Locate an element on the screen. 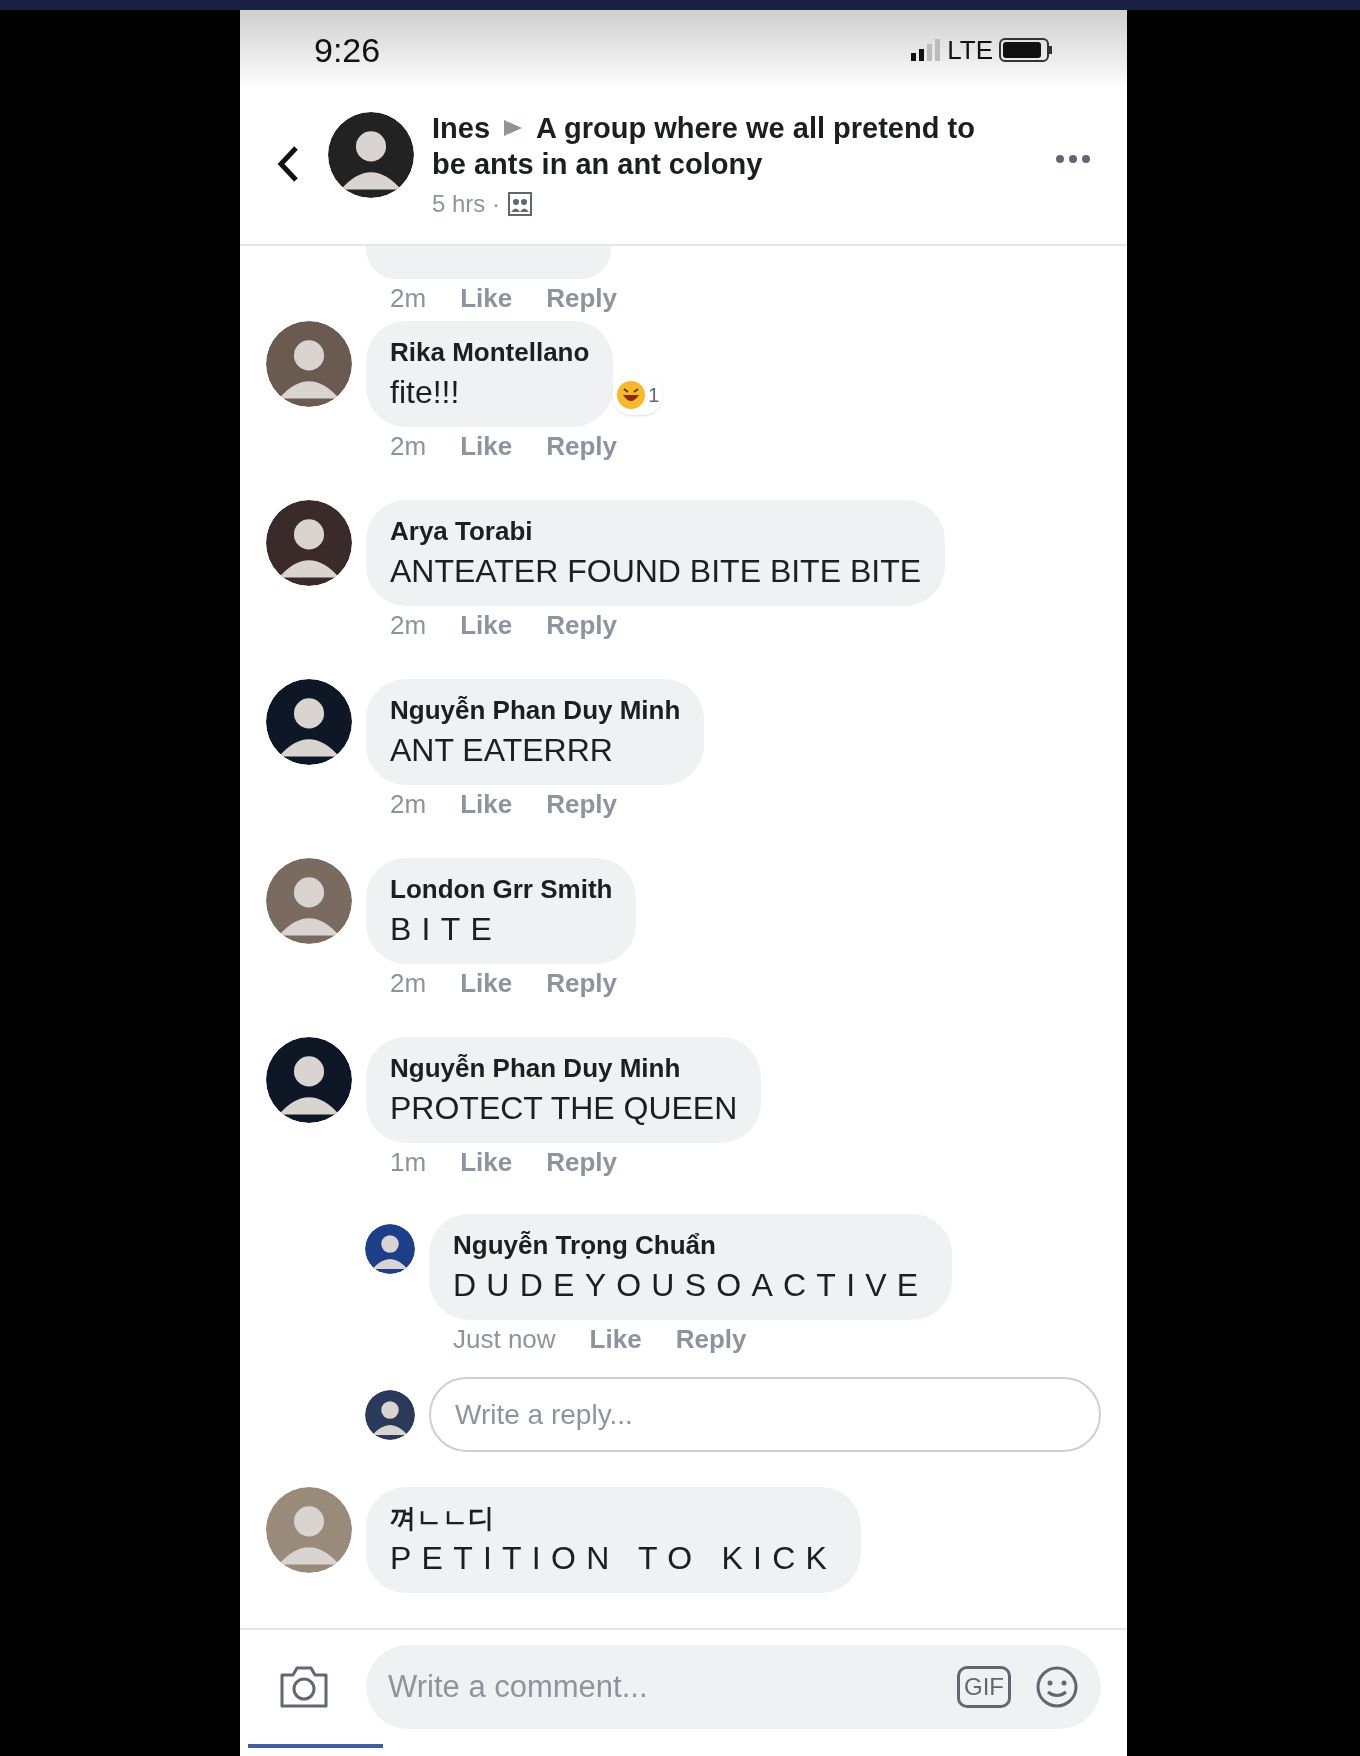 The width and height of the screenshot is (1360, 1756). laughing-emoji-icon is located at coordinates (631, 395).